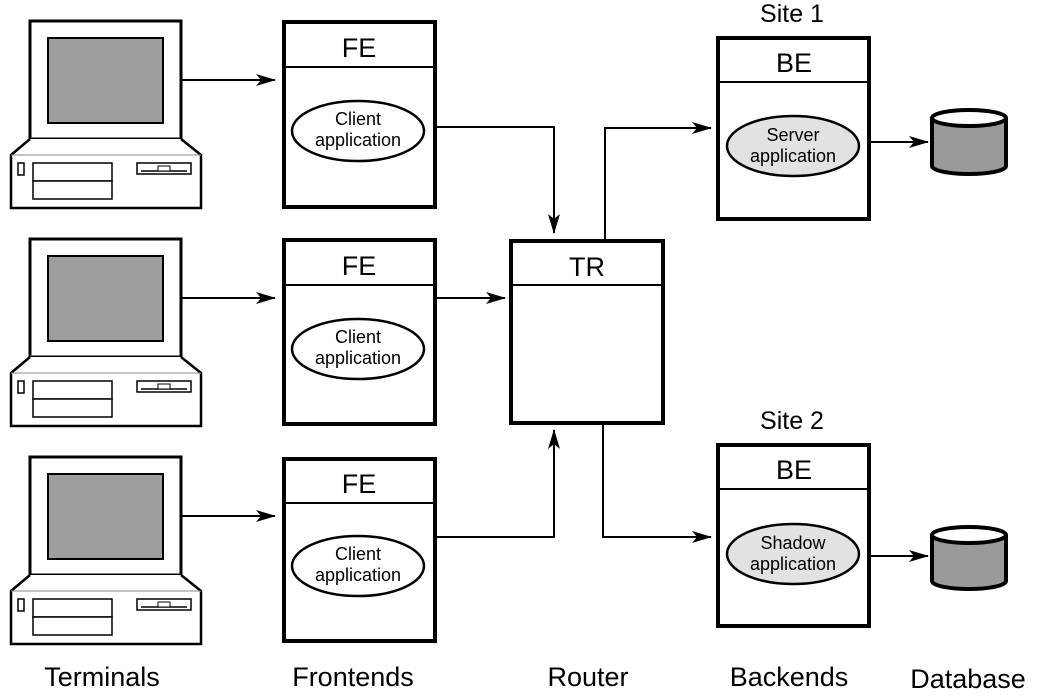 Image resolution: width=1046 pixels, height=698 pixels. I want to click on router-title: TR, so click(587, 267).